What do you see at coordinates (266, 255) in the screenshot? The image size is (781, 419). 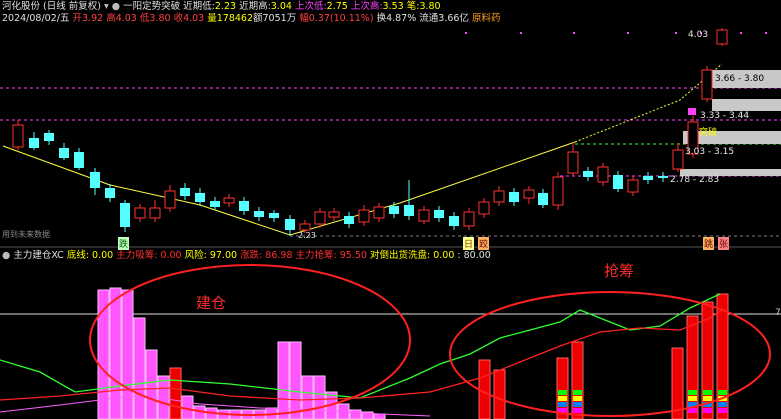 I see `indicator-item-3: 涨跌: 86.98` at bounding box center [266, 255].